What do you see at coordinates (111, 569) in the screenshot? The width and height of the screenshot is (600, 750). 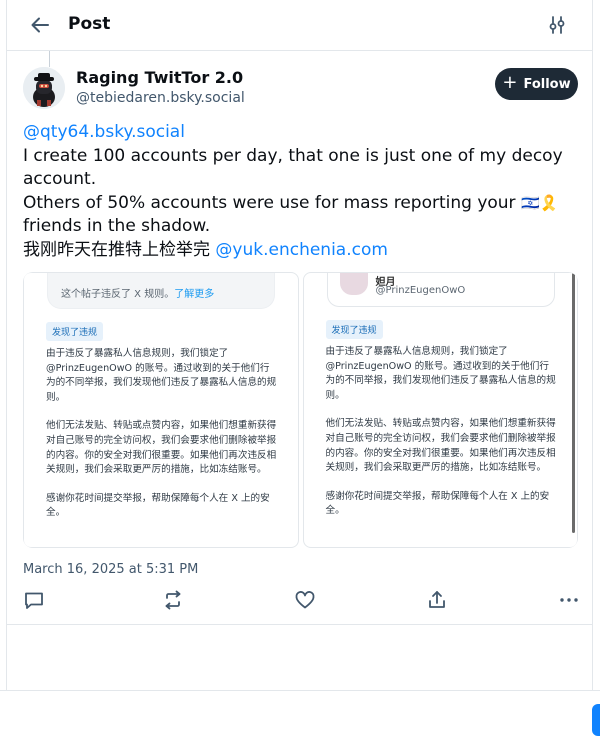 I see `post-timestamp: March 16, 2025 at 5:31 PM` at bounding box center [111, 569].